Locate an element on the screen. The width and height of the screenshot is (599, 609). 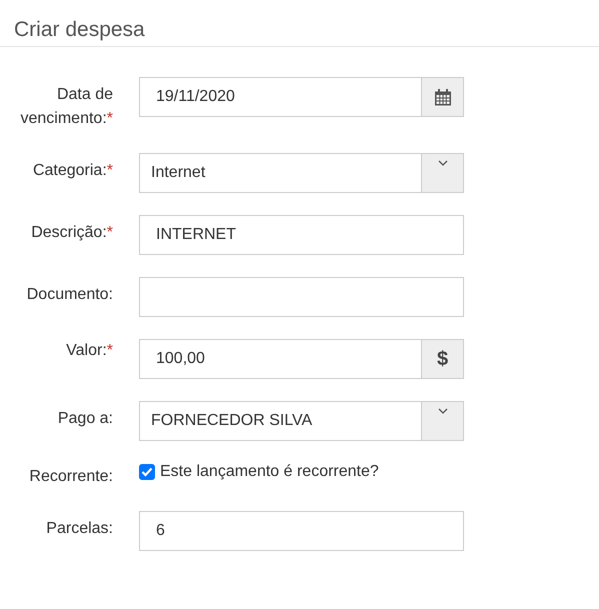
currency-addon: $ is located at coordinates (443, 359).